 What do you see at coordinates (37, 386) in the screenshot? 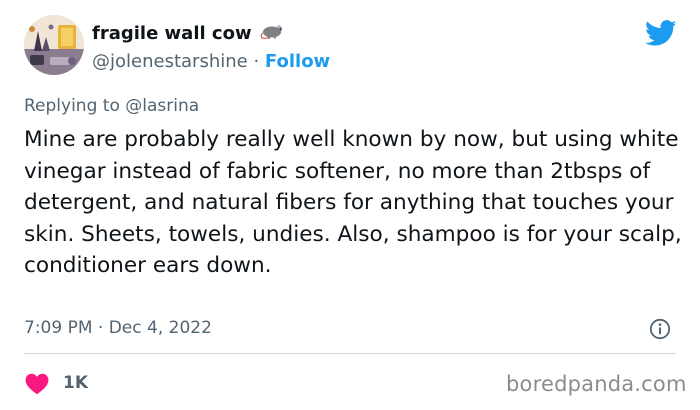
I see `heart-icon` at bounding box center [37, 386].